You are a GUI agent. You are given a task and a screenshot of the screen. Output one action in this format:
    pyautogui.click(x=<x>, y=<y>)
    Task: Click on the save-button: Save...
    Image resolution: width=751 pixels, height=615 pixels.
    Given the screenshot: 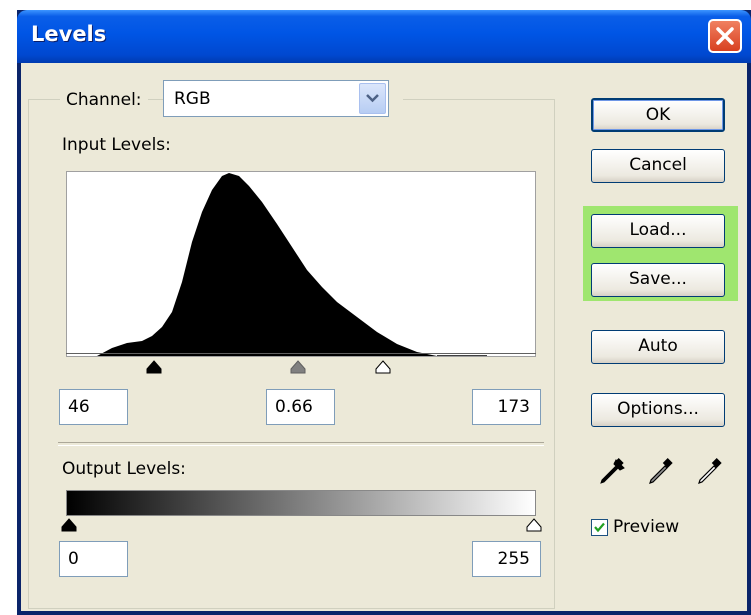 What is the action you would take?
    pyautogui.click(x=658, y=280)
    